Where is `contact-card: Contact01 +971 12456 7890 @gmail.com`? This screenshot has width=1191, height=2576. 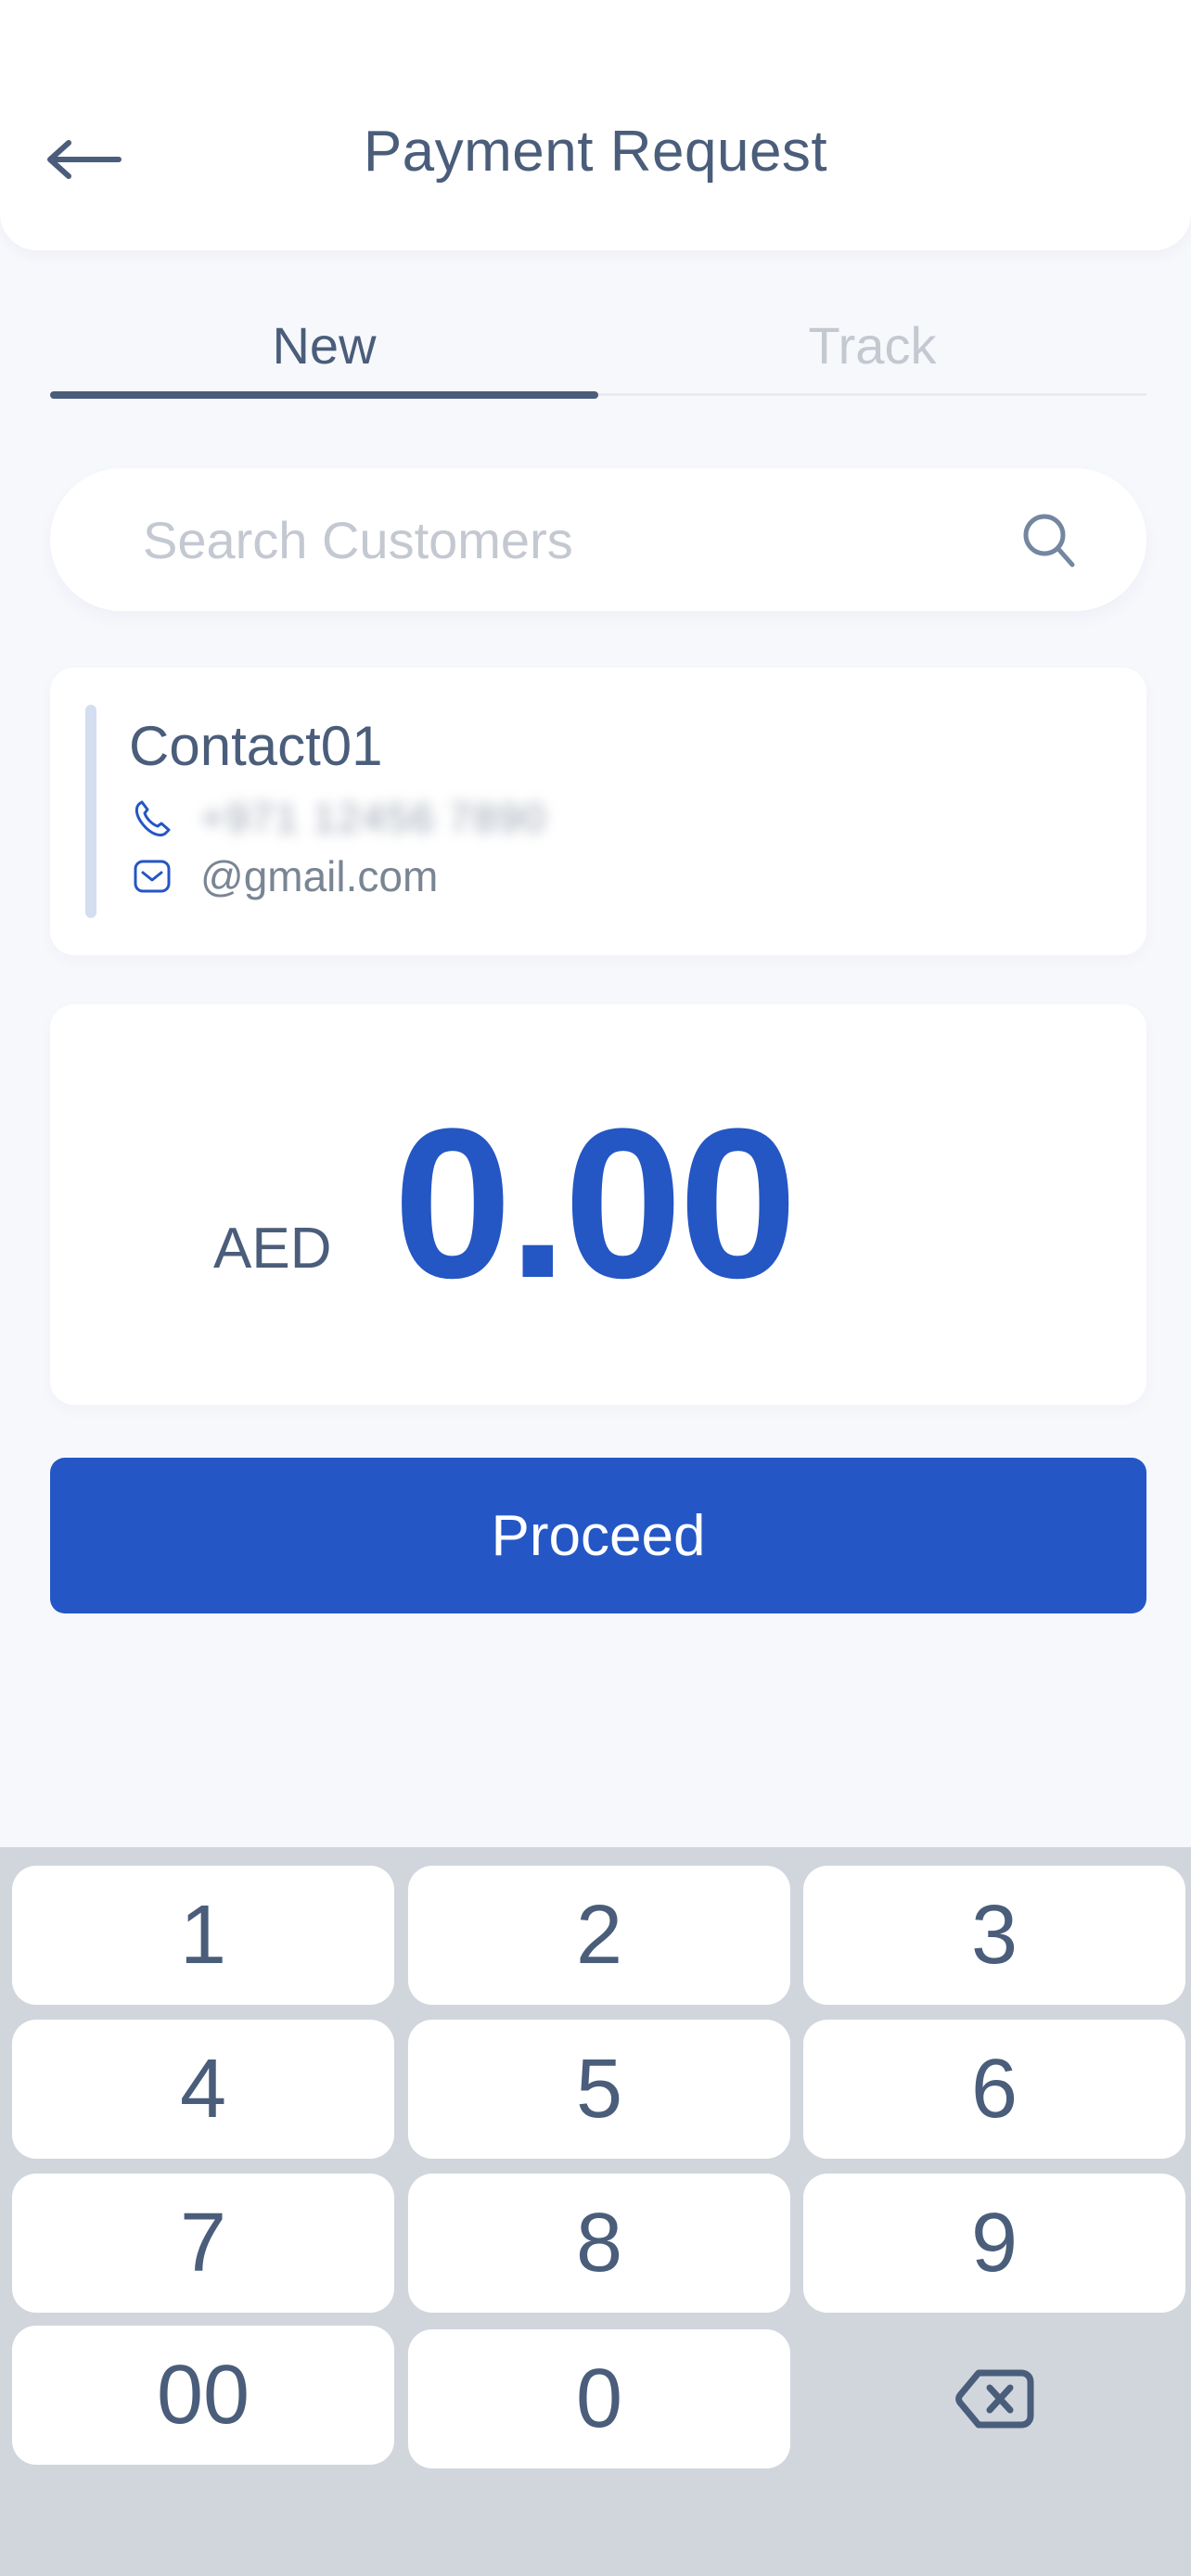 contact-card: Contact01 +971 12456 7890 @gmail.com is located at coordinates (598, 811).